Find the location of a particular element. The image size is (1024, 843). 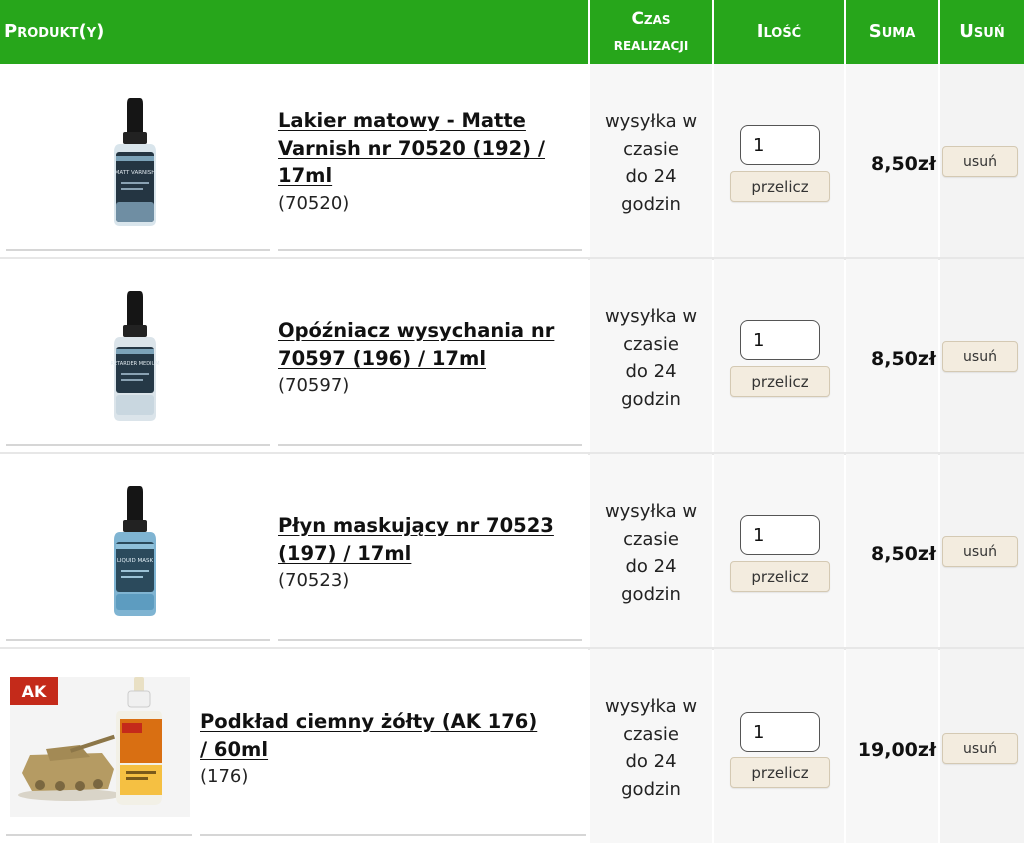

header-total: Suma is located at coordinates (892, 32).